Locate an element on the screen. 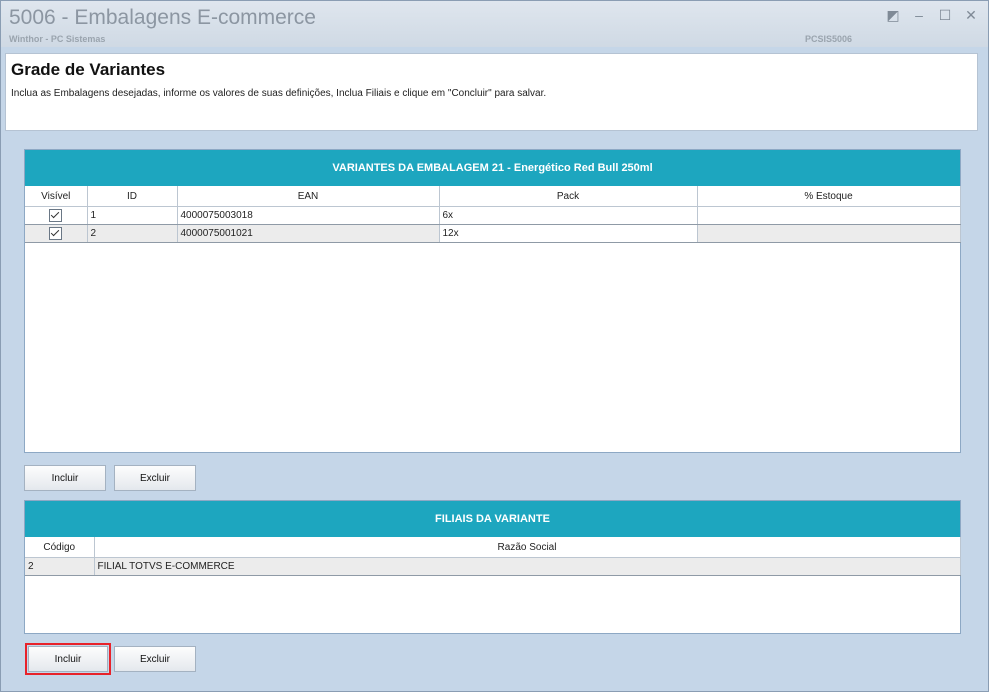 Image resolution: width=989 pixels, height=692 pixels. column-header-code: Código is located at coordinates (60, 547).